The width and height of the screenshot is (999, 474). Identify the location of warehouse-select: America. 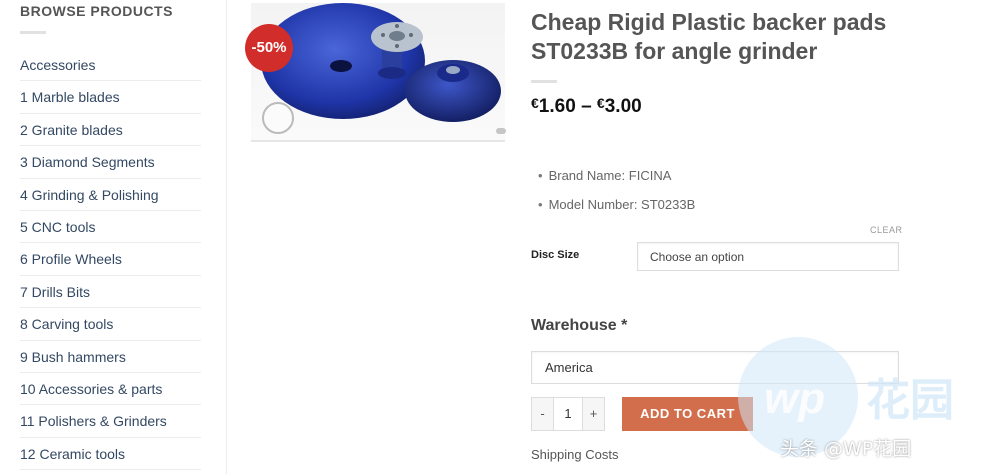
(715, 367).